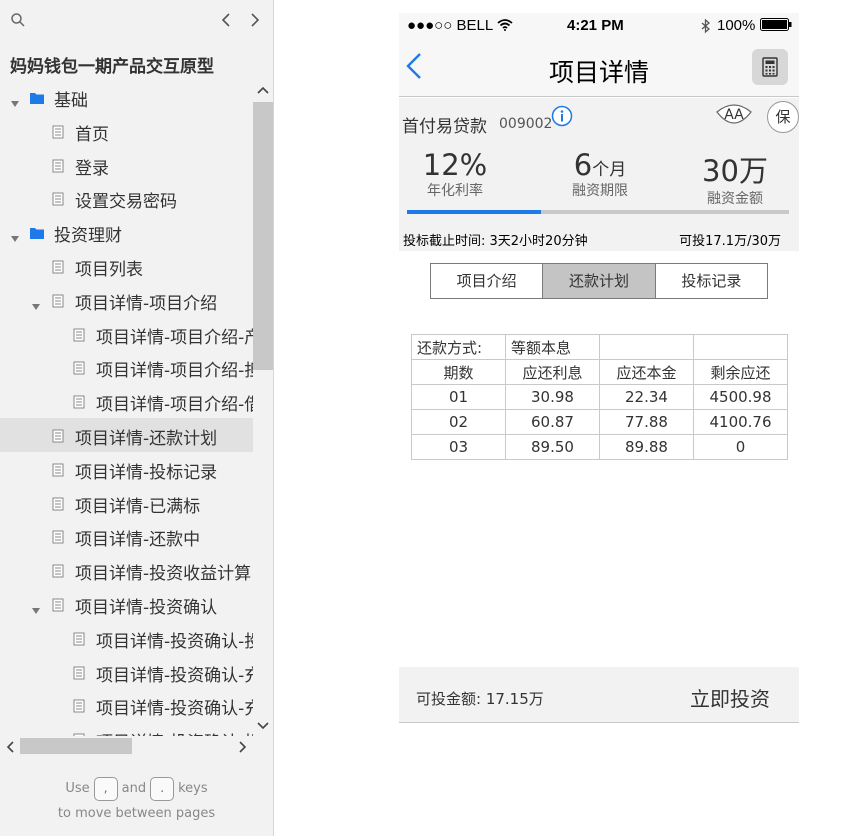 This screenshot has width=843, height=836. I want to click on table-row: 01 30.98 22.34 4500.98, so click(599, 397).